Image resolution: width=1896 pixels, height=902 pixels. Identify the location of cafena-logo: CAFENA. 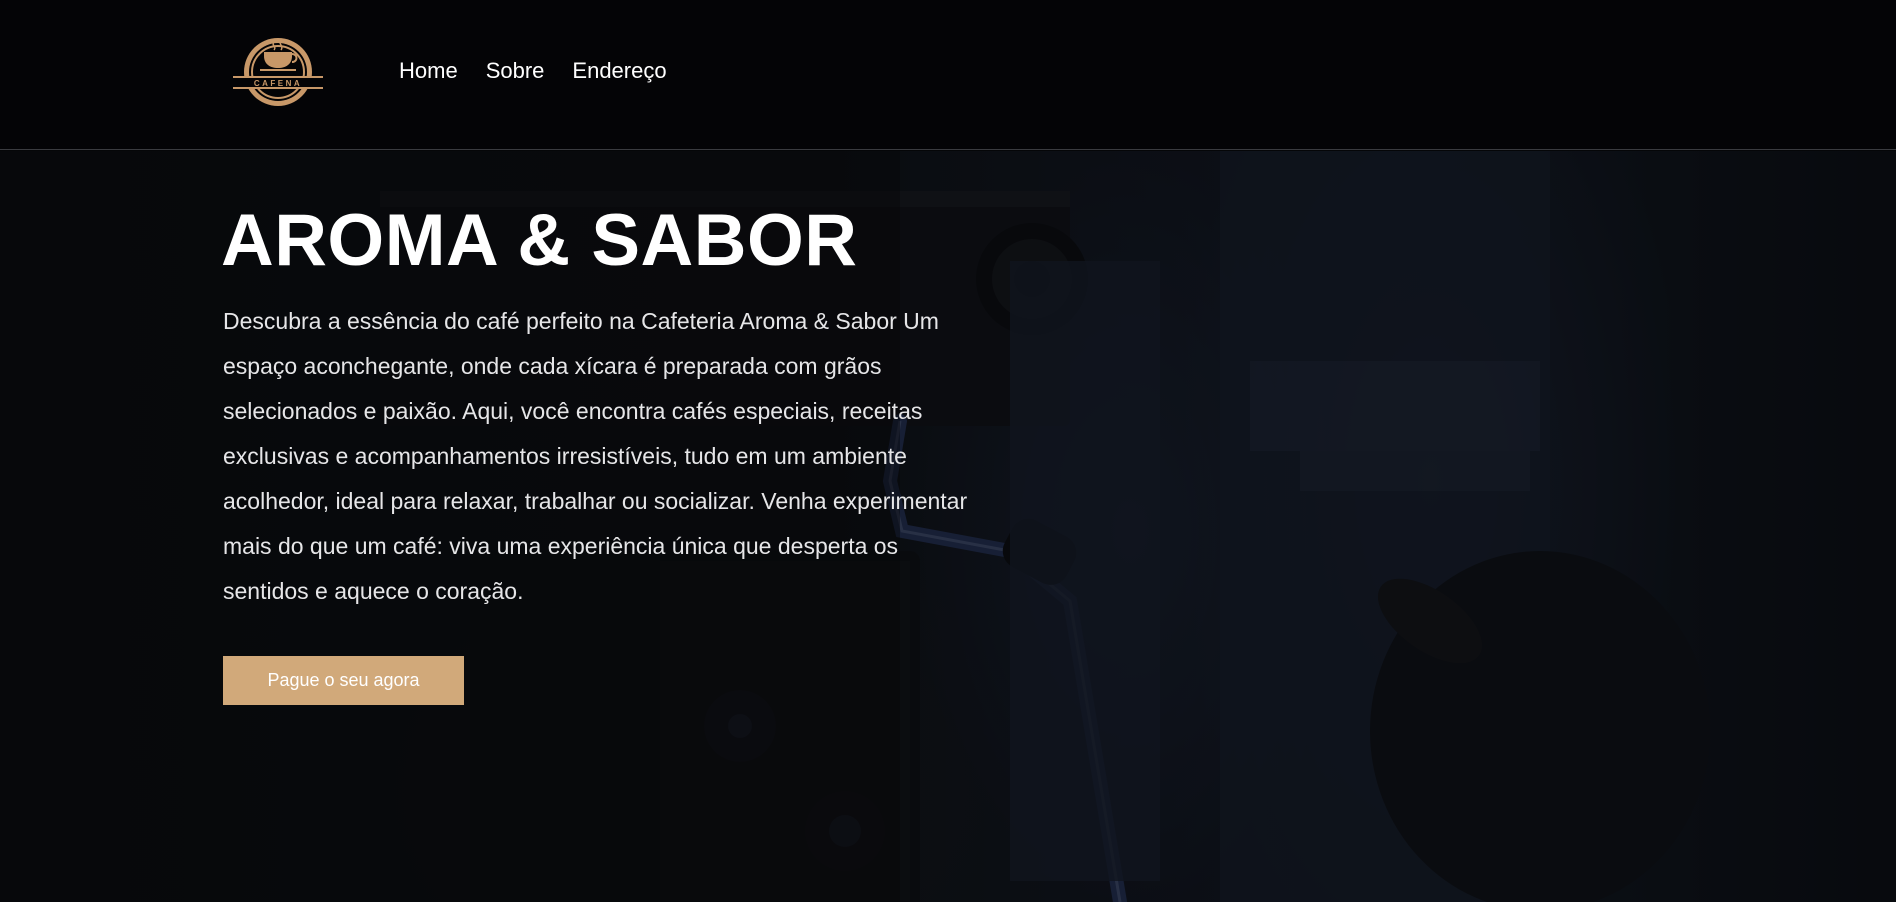
(278, 72).